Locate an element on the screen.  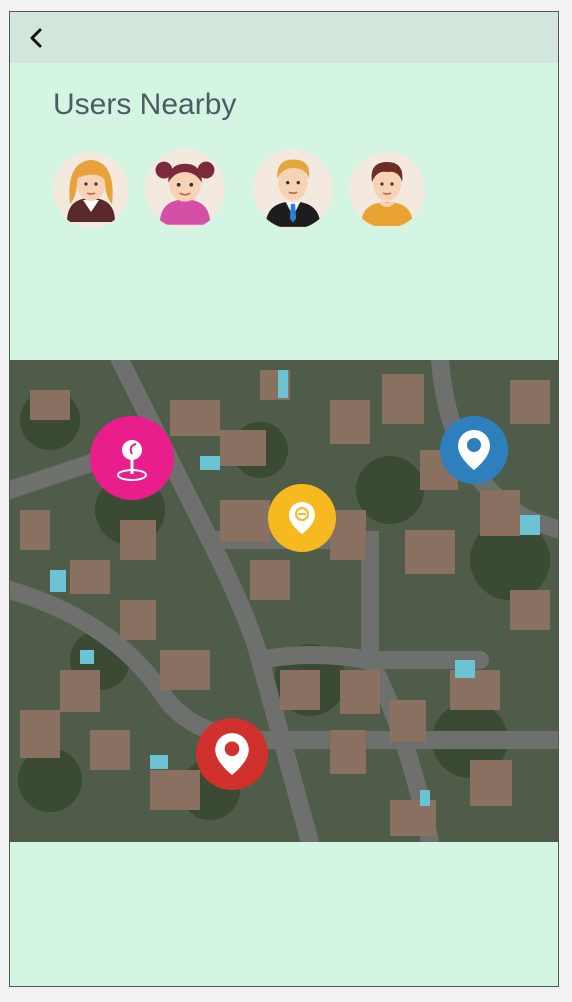
location-minus-icon is located at coordinates (302, 518).